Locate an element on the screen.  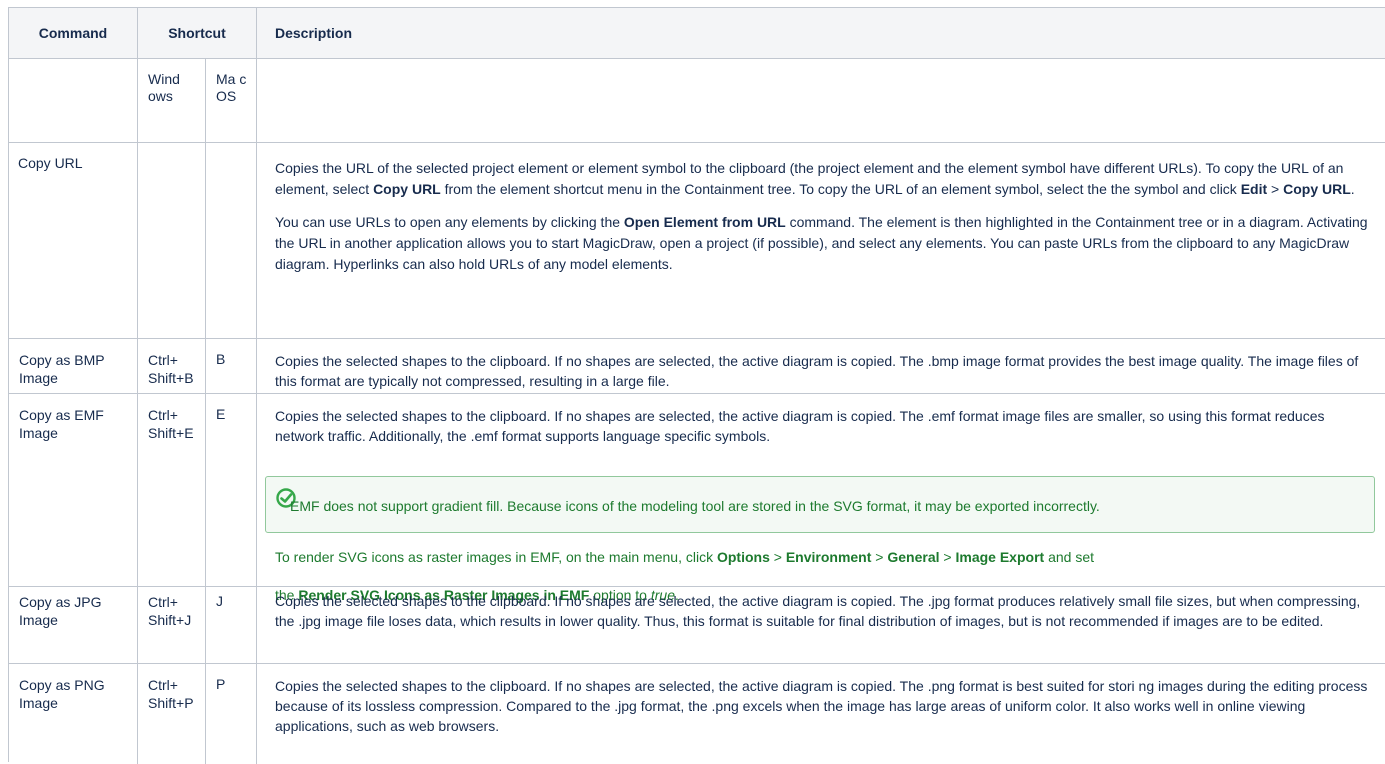
table-subheader-row: Wind ows Ma c OS is located at coordinates (697, 101).